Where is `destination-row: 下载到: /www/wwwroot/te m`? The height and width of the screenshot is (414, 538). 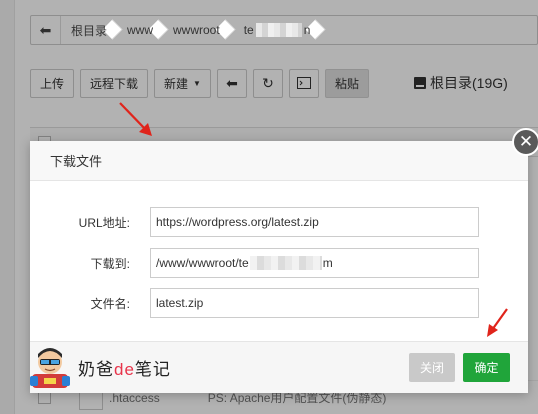
destination-row: 下载到: /www/wwwroot/te m is located at coordinates (279, 263).